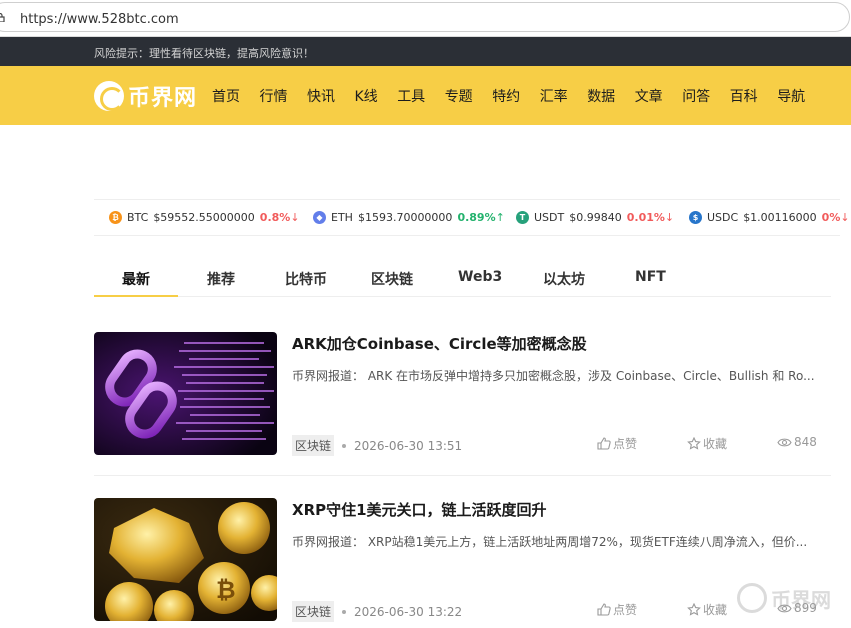 The height and width of the screenshot is (628, 851). I want to click on ticker-item: $ USDC $1.00116000 0% ↓, so click(769, 217).